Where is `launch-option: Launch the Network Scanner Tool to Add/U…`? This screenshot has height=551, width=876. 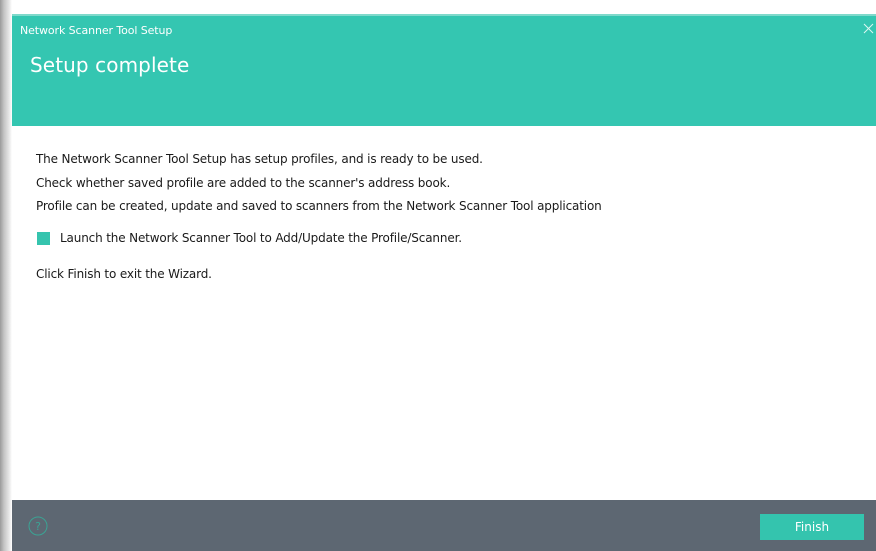 launch-option: Launch the Network Scanner Tool to Add/U… is located at coordinates (249, 238).